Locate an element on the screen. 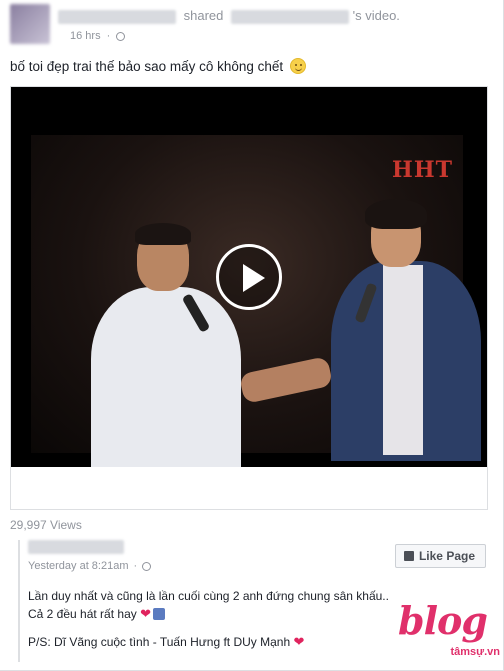 The image size is (504, 671). like-page-label: Like Page is located at coordinates (446, 556).